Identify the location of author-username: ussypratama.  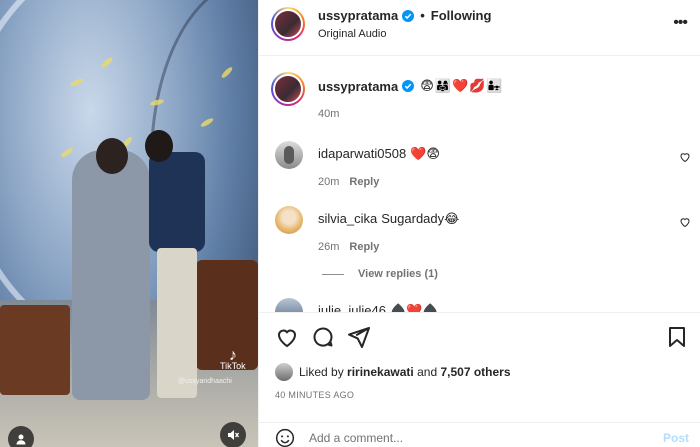
(358, 15).